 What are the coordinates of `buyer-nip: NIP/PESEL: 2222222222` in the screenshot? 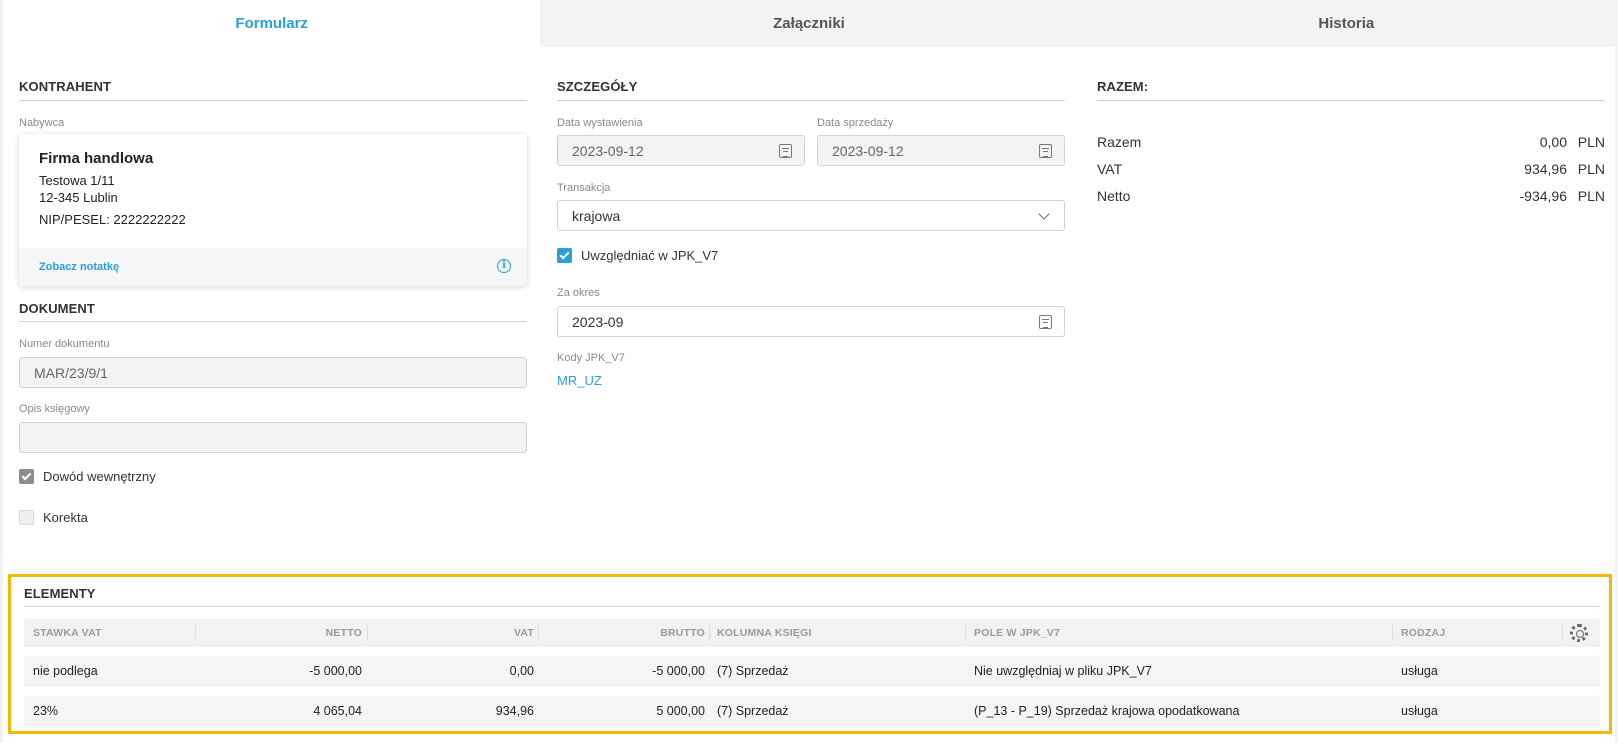 It's located at (112, 219).